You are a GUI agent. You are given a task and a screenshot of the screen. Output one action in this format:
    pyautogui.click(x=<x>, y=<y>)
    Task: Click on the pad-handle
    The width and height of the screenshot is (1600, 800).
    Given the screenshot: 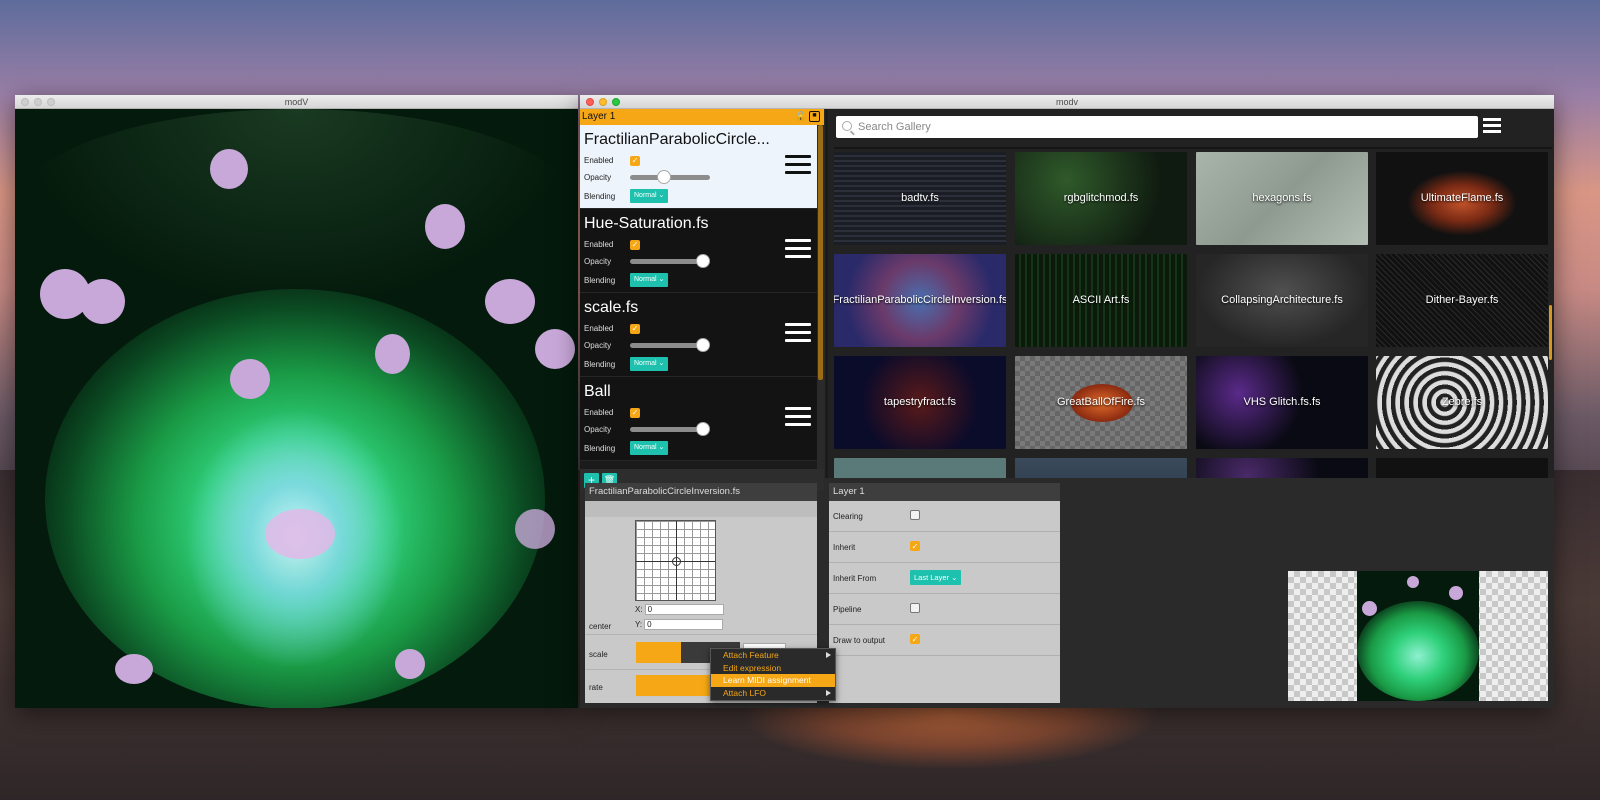 What is the action you would take?
    pyautogui.click(x=676, y=561)
    